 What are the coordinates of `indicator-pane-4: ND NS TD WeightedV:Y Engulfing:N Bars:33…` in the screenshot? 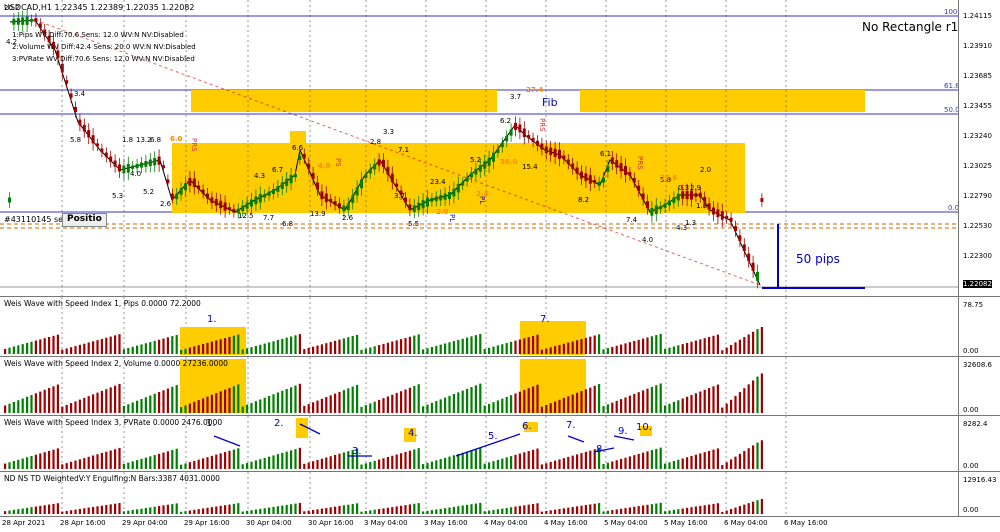 It's located at (479, 494).